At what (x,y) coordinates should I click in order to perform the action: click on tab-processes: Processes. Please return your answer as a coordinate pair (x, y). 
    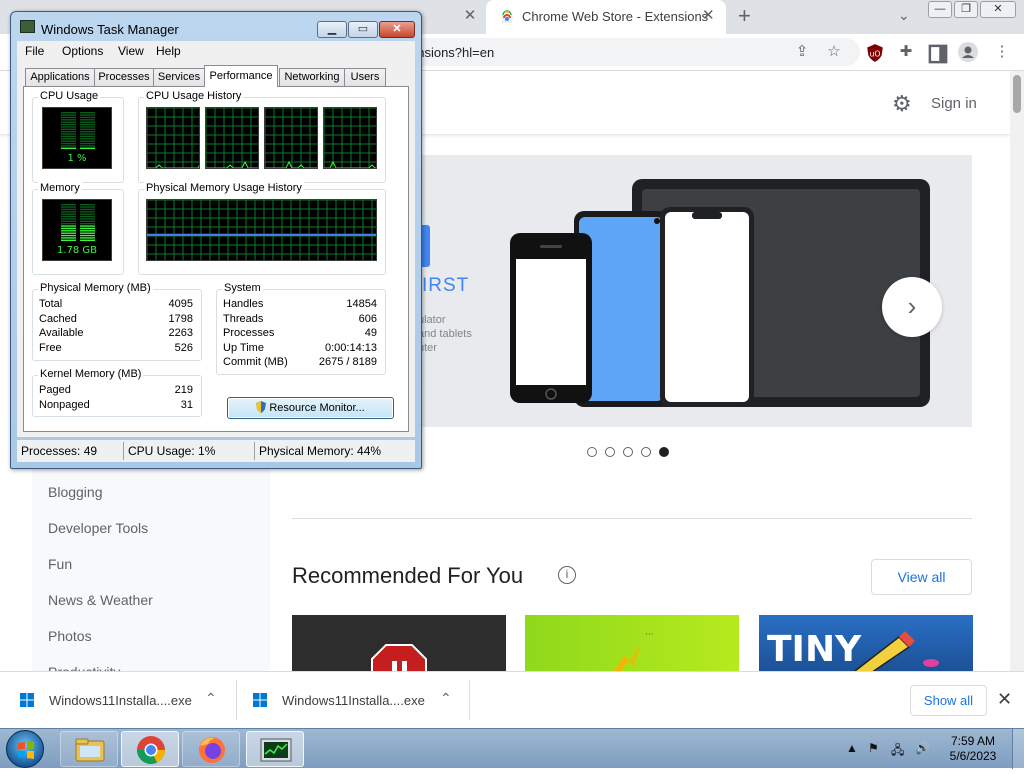
    Looking at the image, I should click on (124, 77).